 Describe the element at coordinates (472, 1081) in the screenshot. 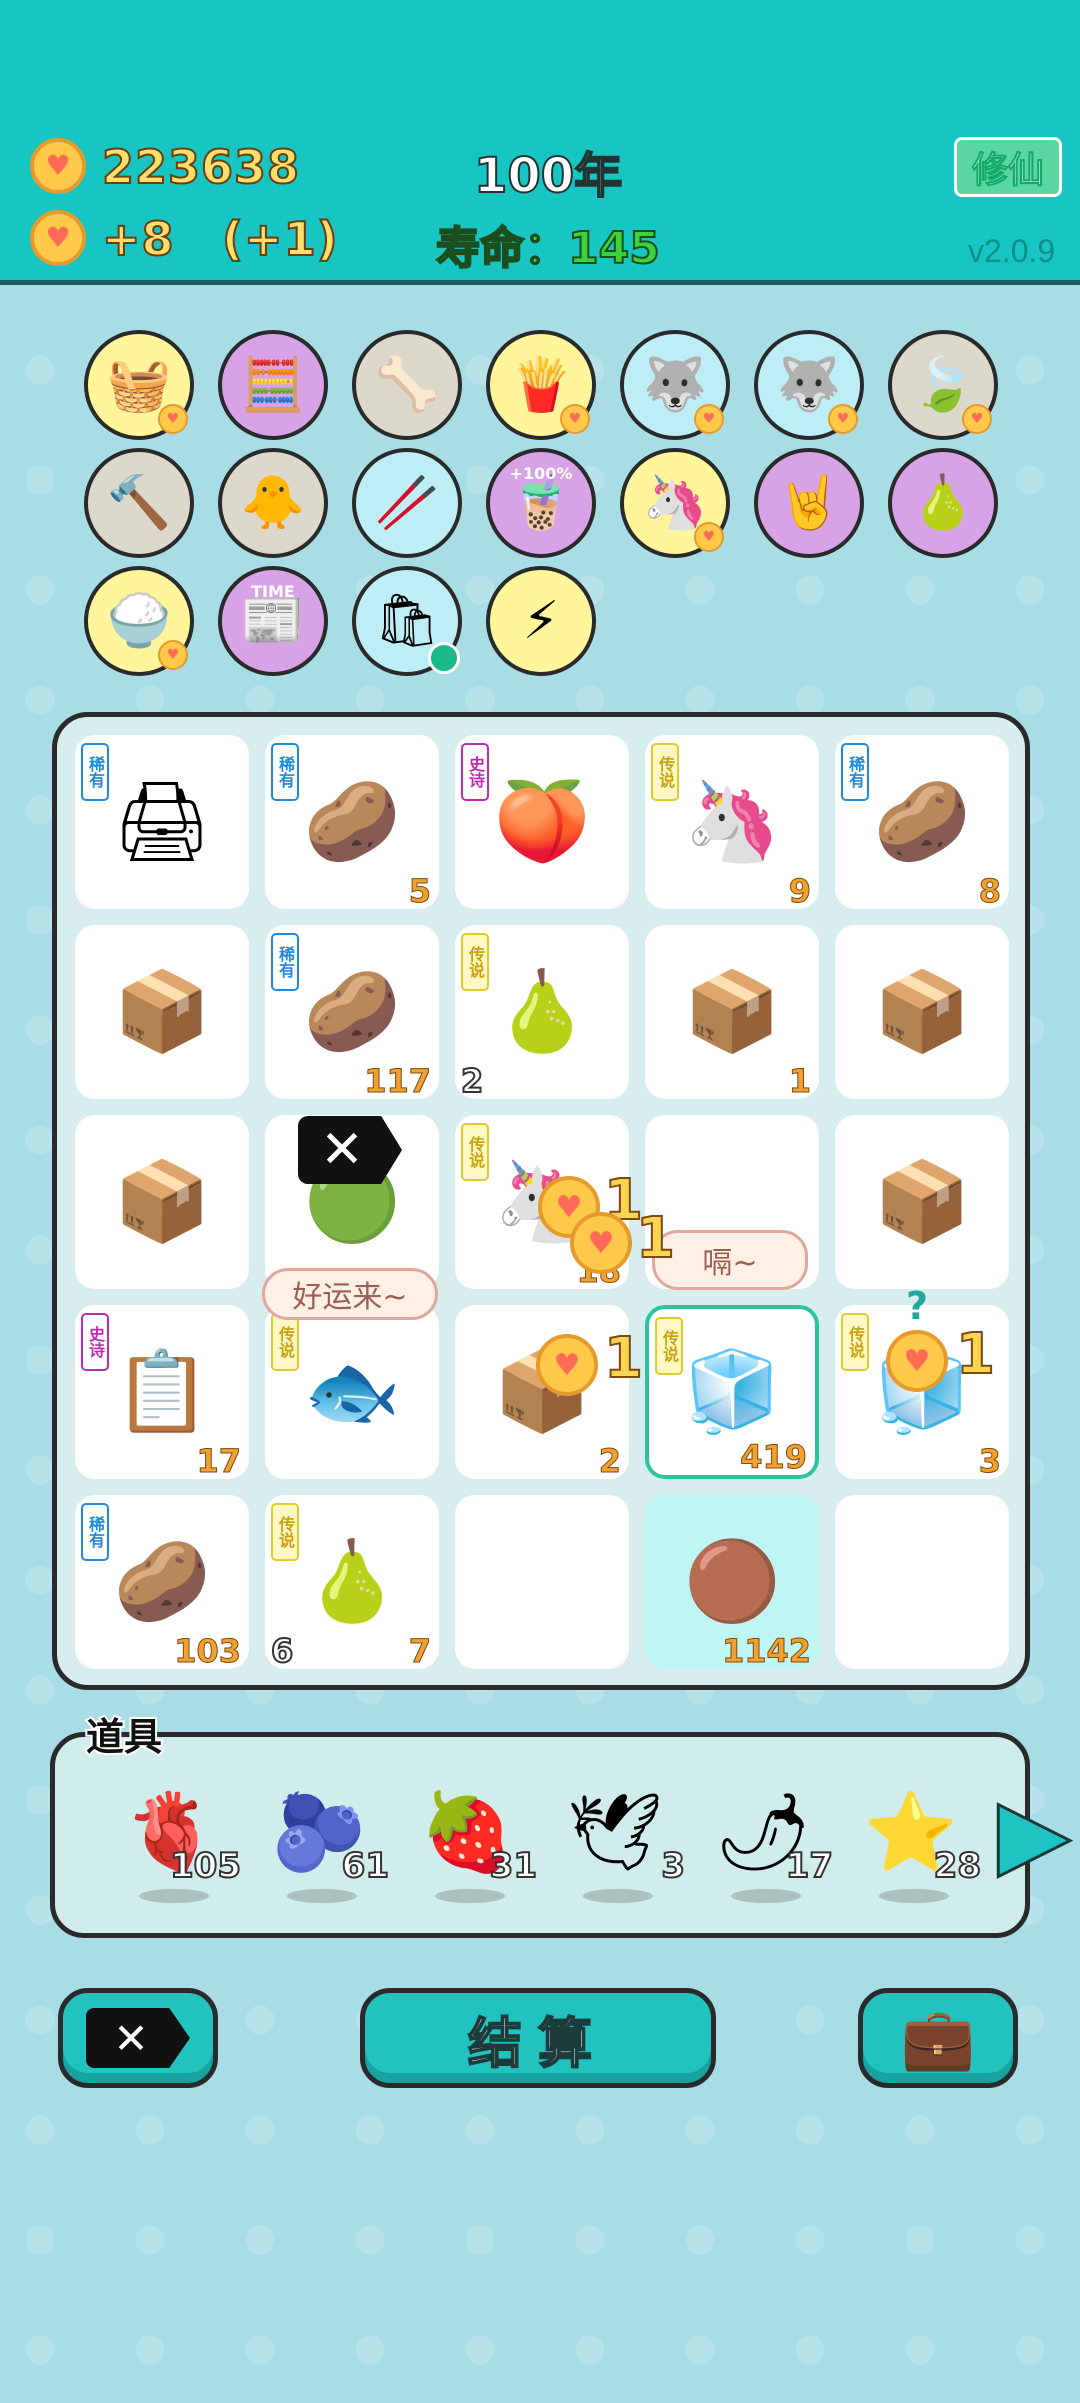

I see `item-level: 2` at that location.